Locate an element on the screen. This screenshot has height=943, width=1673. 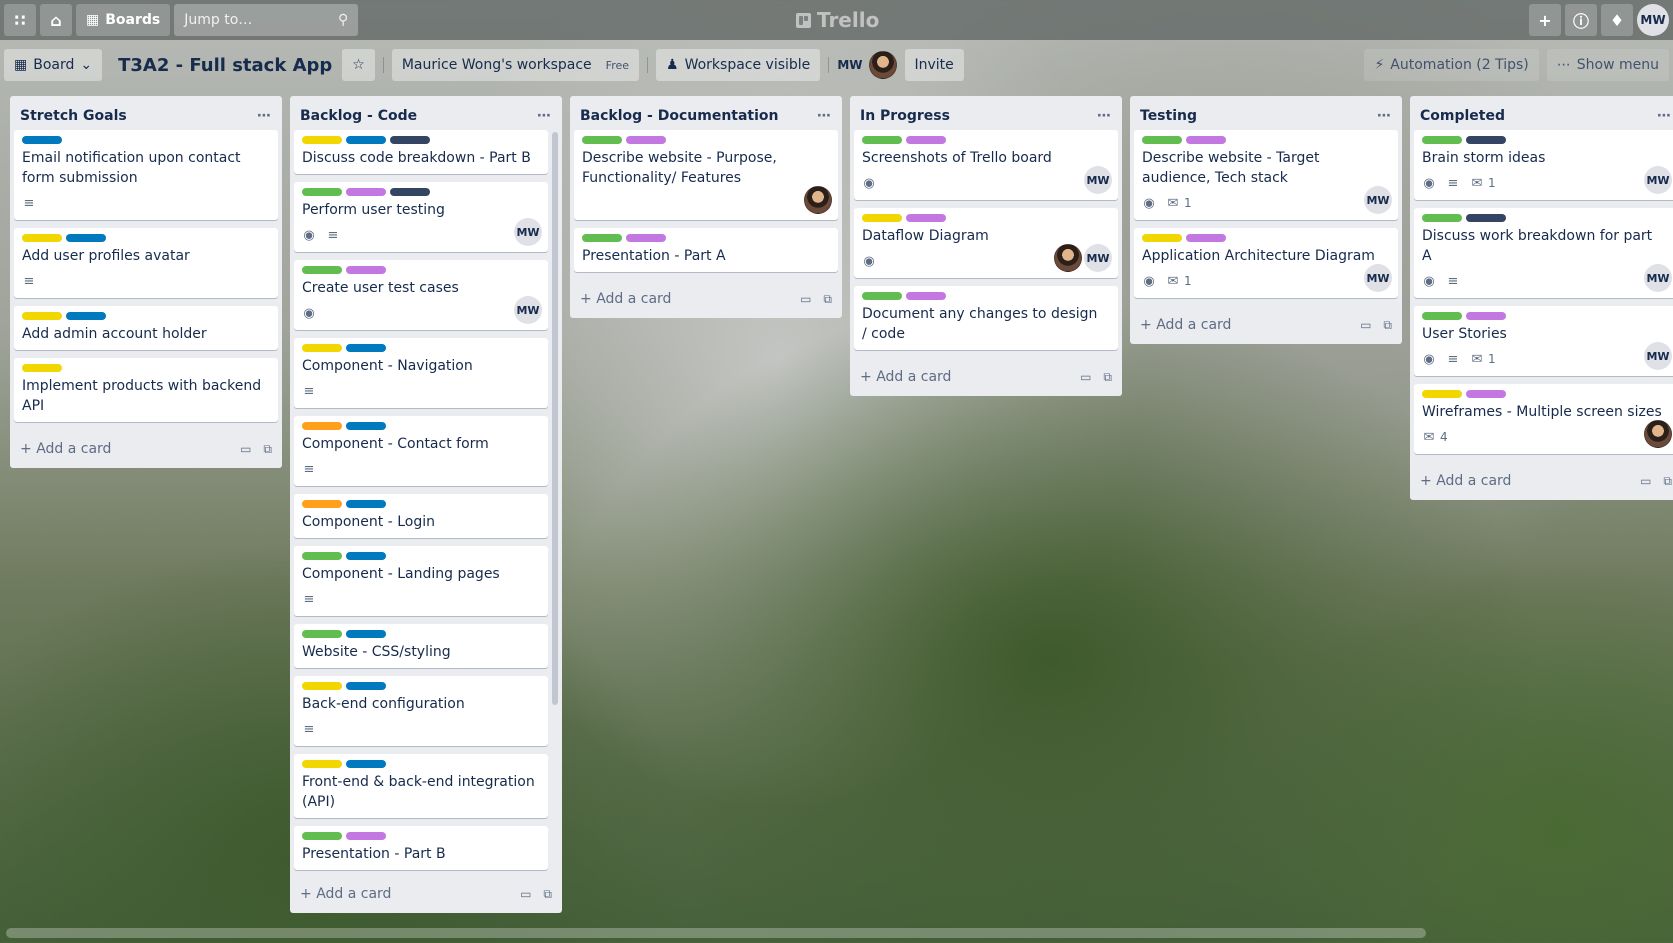
board-title: T3A2 - Full stack App is located at coordinates (222, 65).